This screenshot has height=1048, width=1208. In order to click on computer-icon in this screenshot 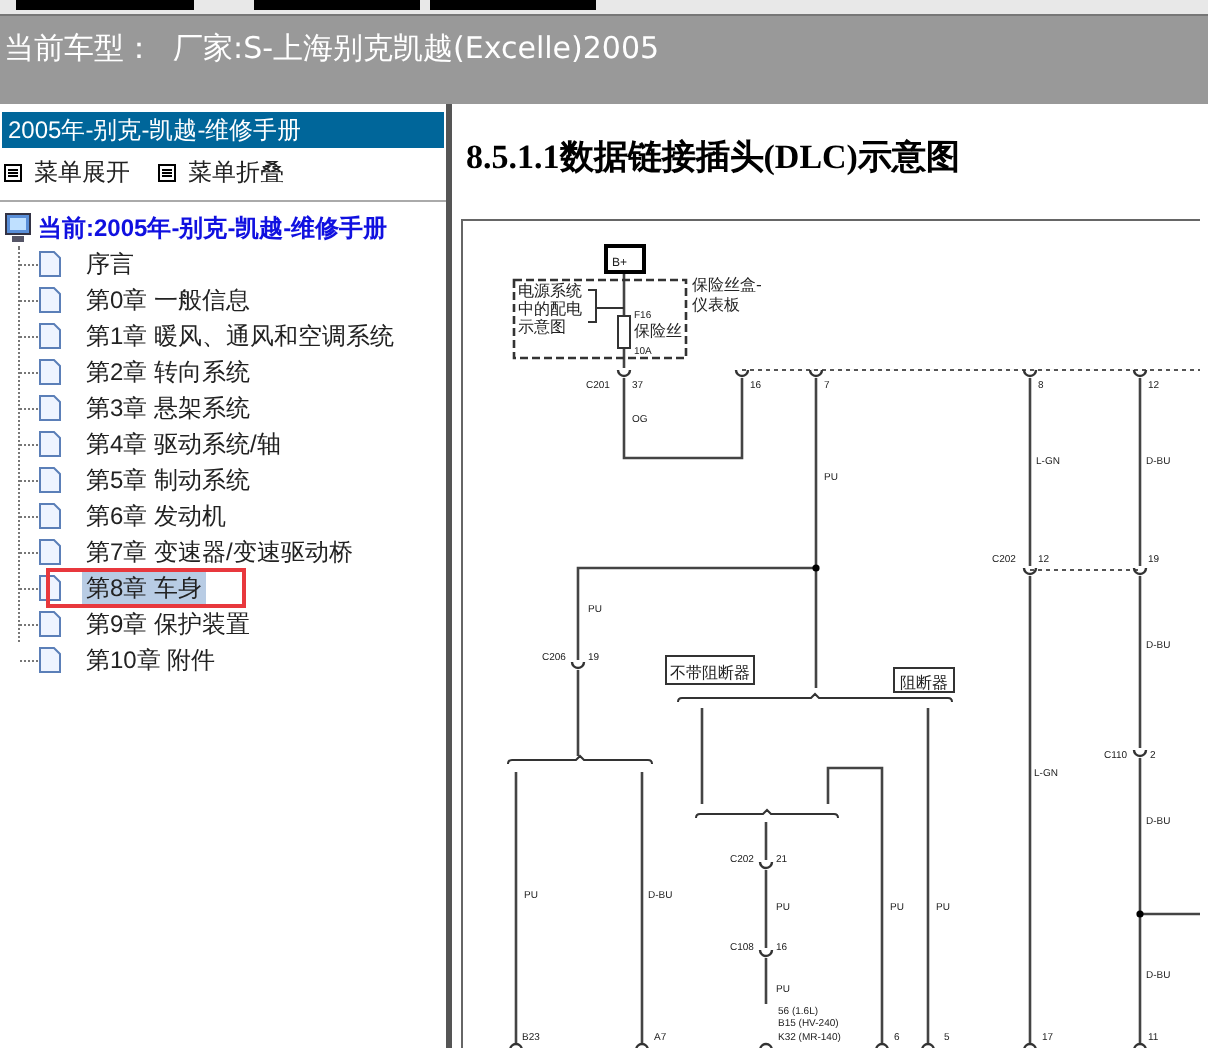, I will do `click(18, 228)`.